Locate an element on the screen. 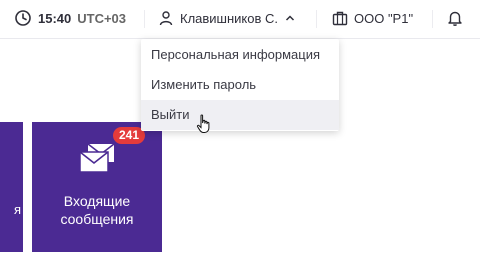 The image size is (480, 273). hand-cursor-icon is located at coordinates (204, 126).